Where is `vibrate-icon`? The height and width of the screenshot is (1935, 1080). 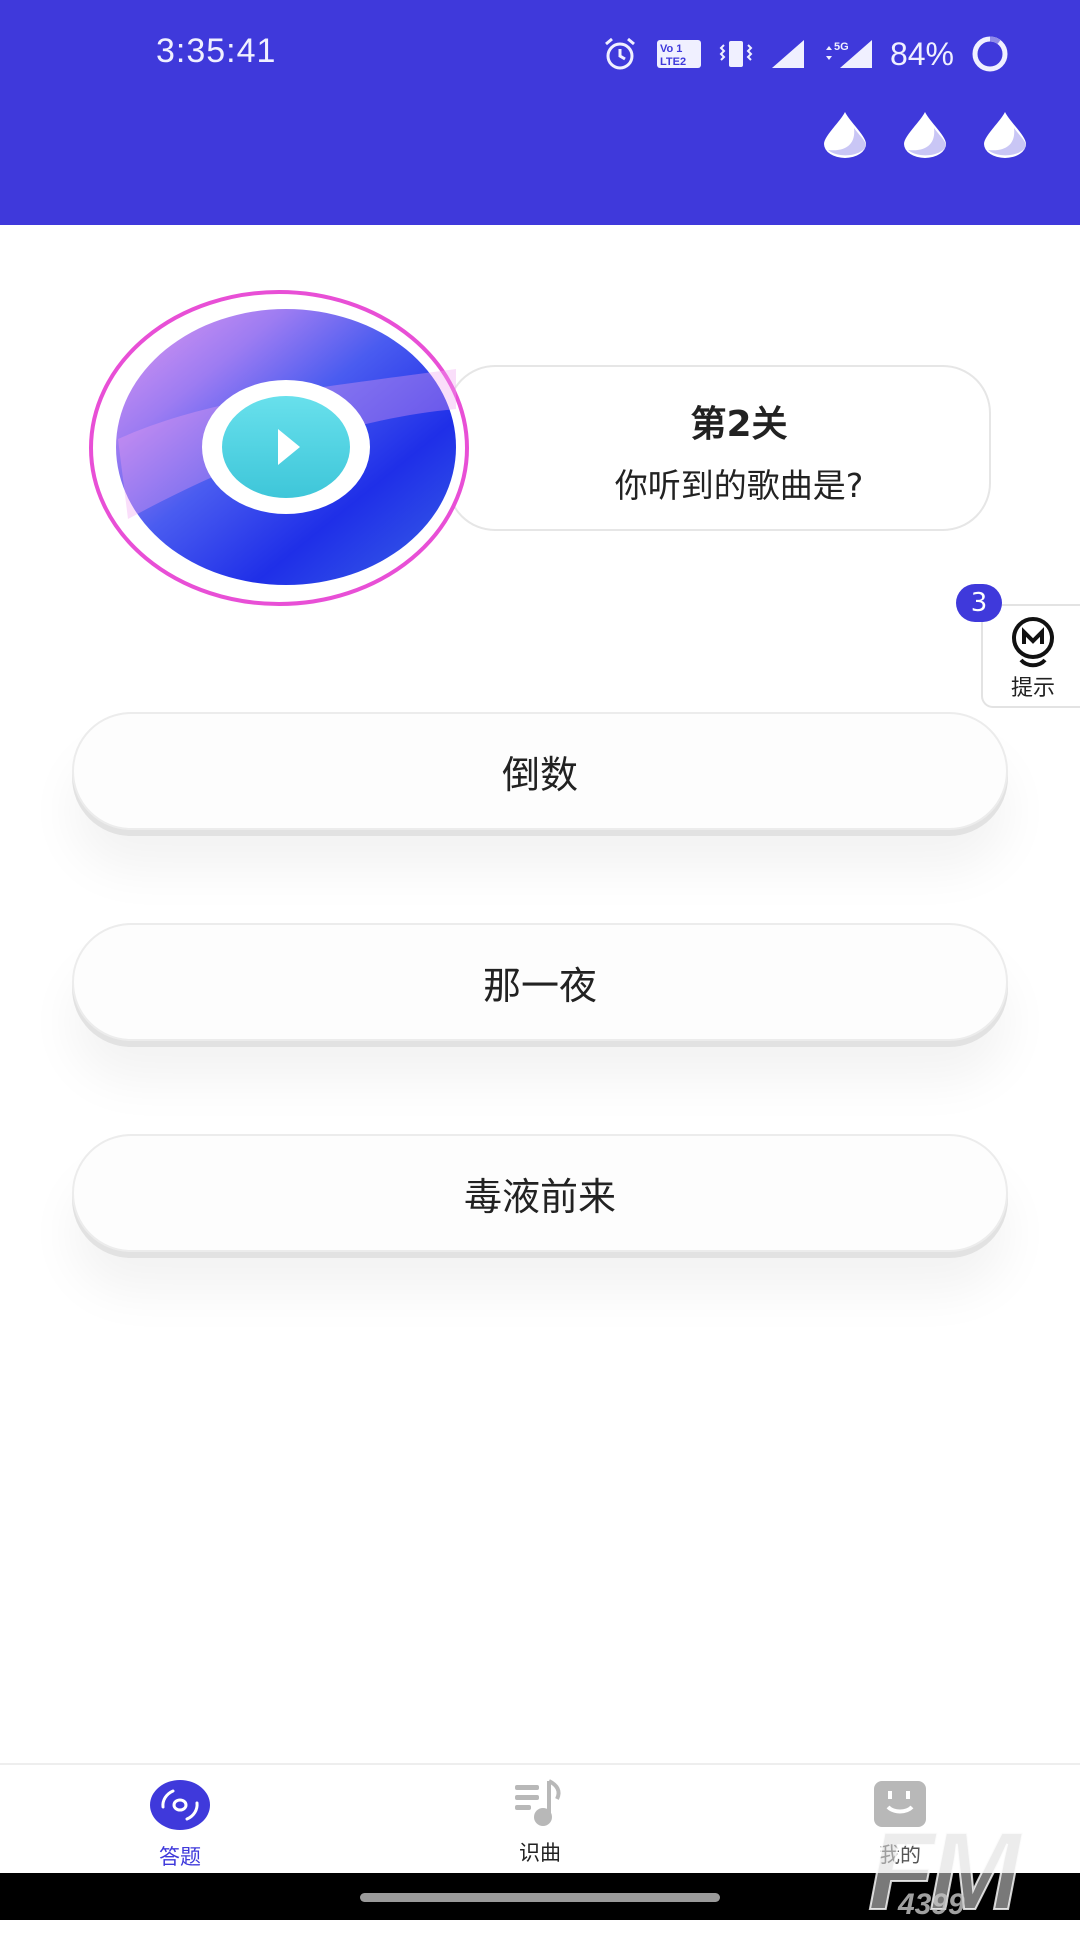
vibrate-icon is located at coordinates (736, 54).